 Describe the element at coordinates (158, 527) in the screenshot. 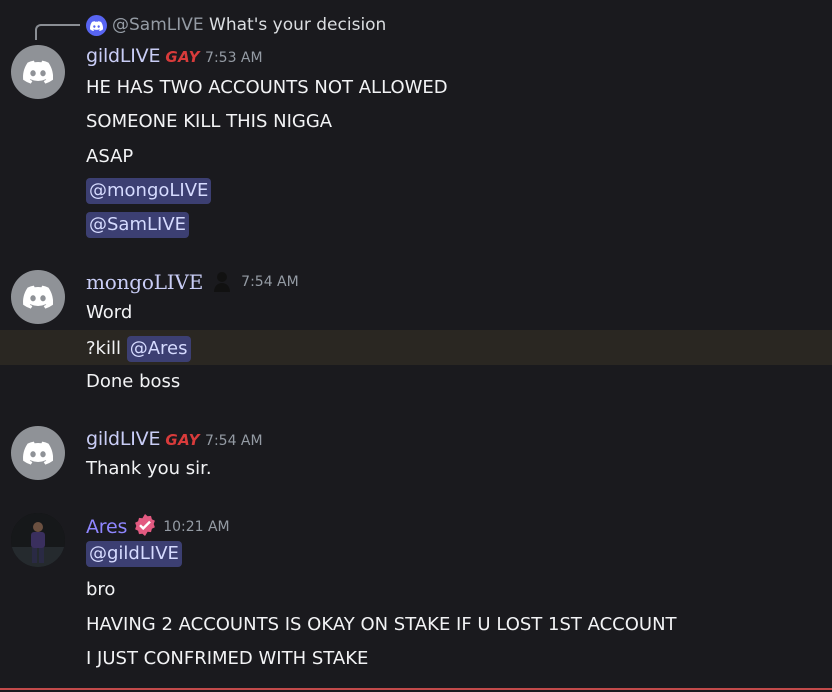

I see `message-header: Ares 10:21 AM` at that location.